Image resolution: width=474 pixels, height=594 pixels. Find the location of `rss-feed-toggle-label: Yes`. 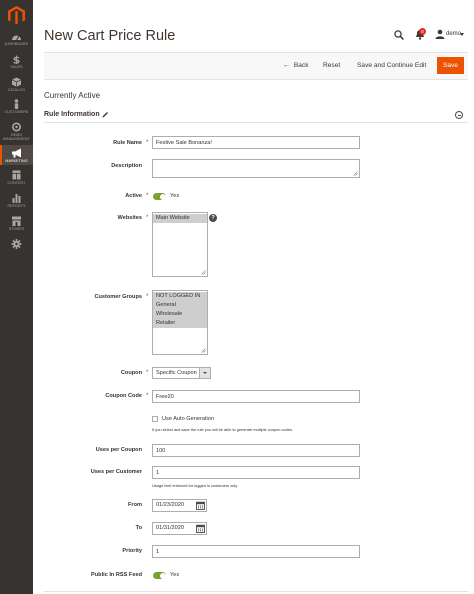

rss-feed-toggle-label: Yes is located at coordinates (175, 575).